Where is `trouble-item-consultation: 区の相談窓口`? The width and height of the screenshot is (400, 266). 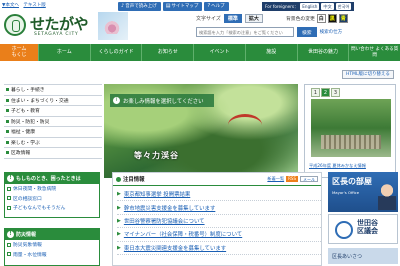 trouble-item-consultation: 区の相談窓口 is located at coordinates (52, 199).